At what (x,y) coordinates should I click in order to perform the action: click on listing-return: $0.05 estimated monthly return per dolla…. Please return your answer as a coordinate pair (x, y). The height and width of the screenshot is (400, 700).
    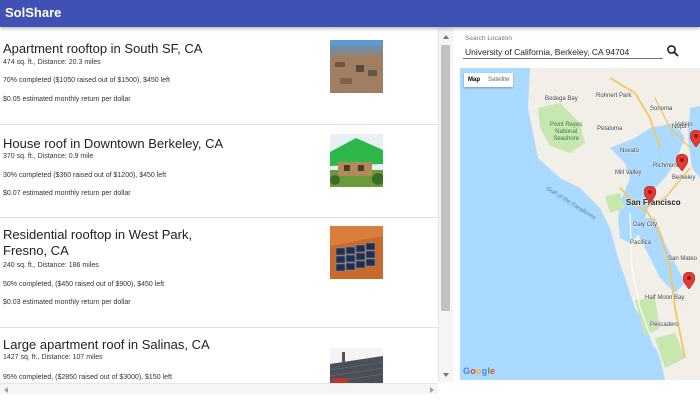
    Looking at the image, I should click on (67, 99).